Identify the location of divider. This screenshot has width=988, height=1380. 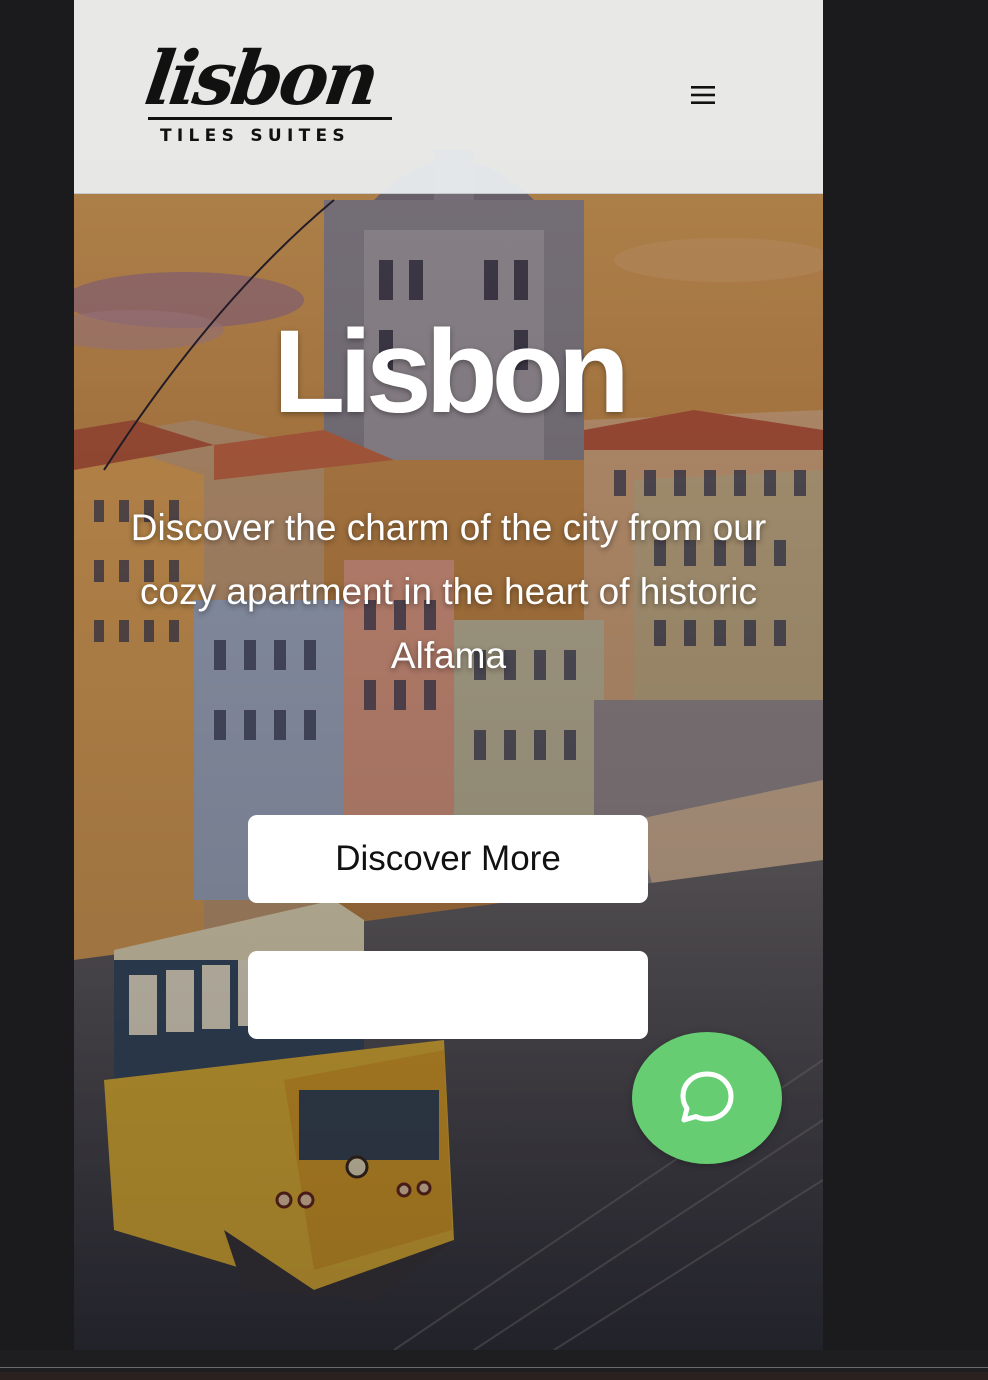
(494, 1367).